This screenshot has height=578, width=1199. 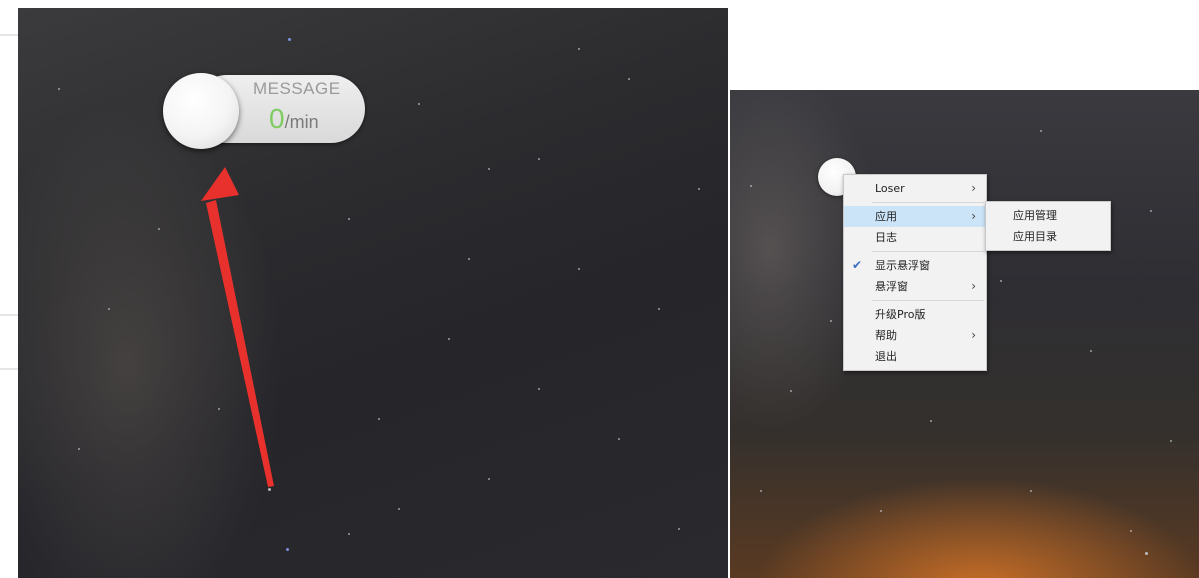 I want to click on menu-item-label: Loser, so click(x=890, y=188).